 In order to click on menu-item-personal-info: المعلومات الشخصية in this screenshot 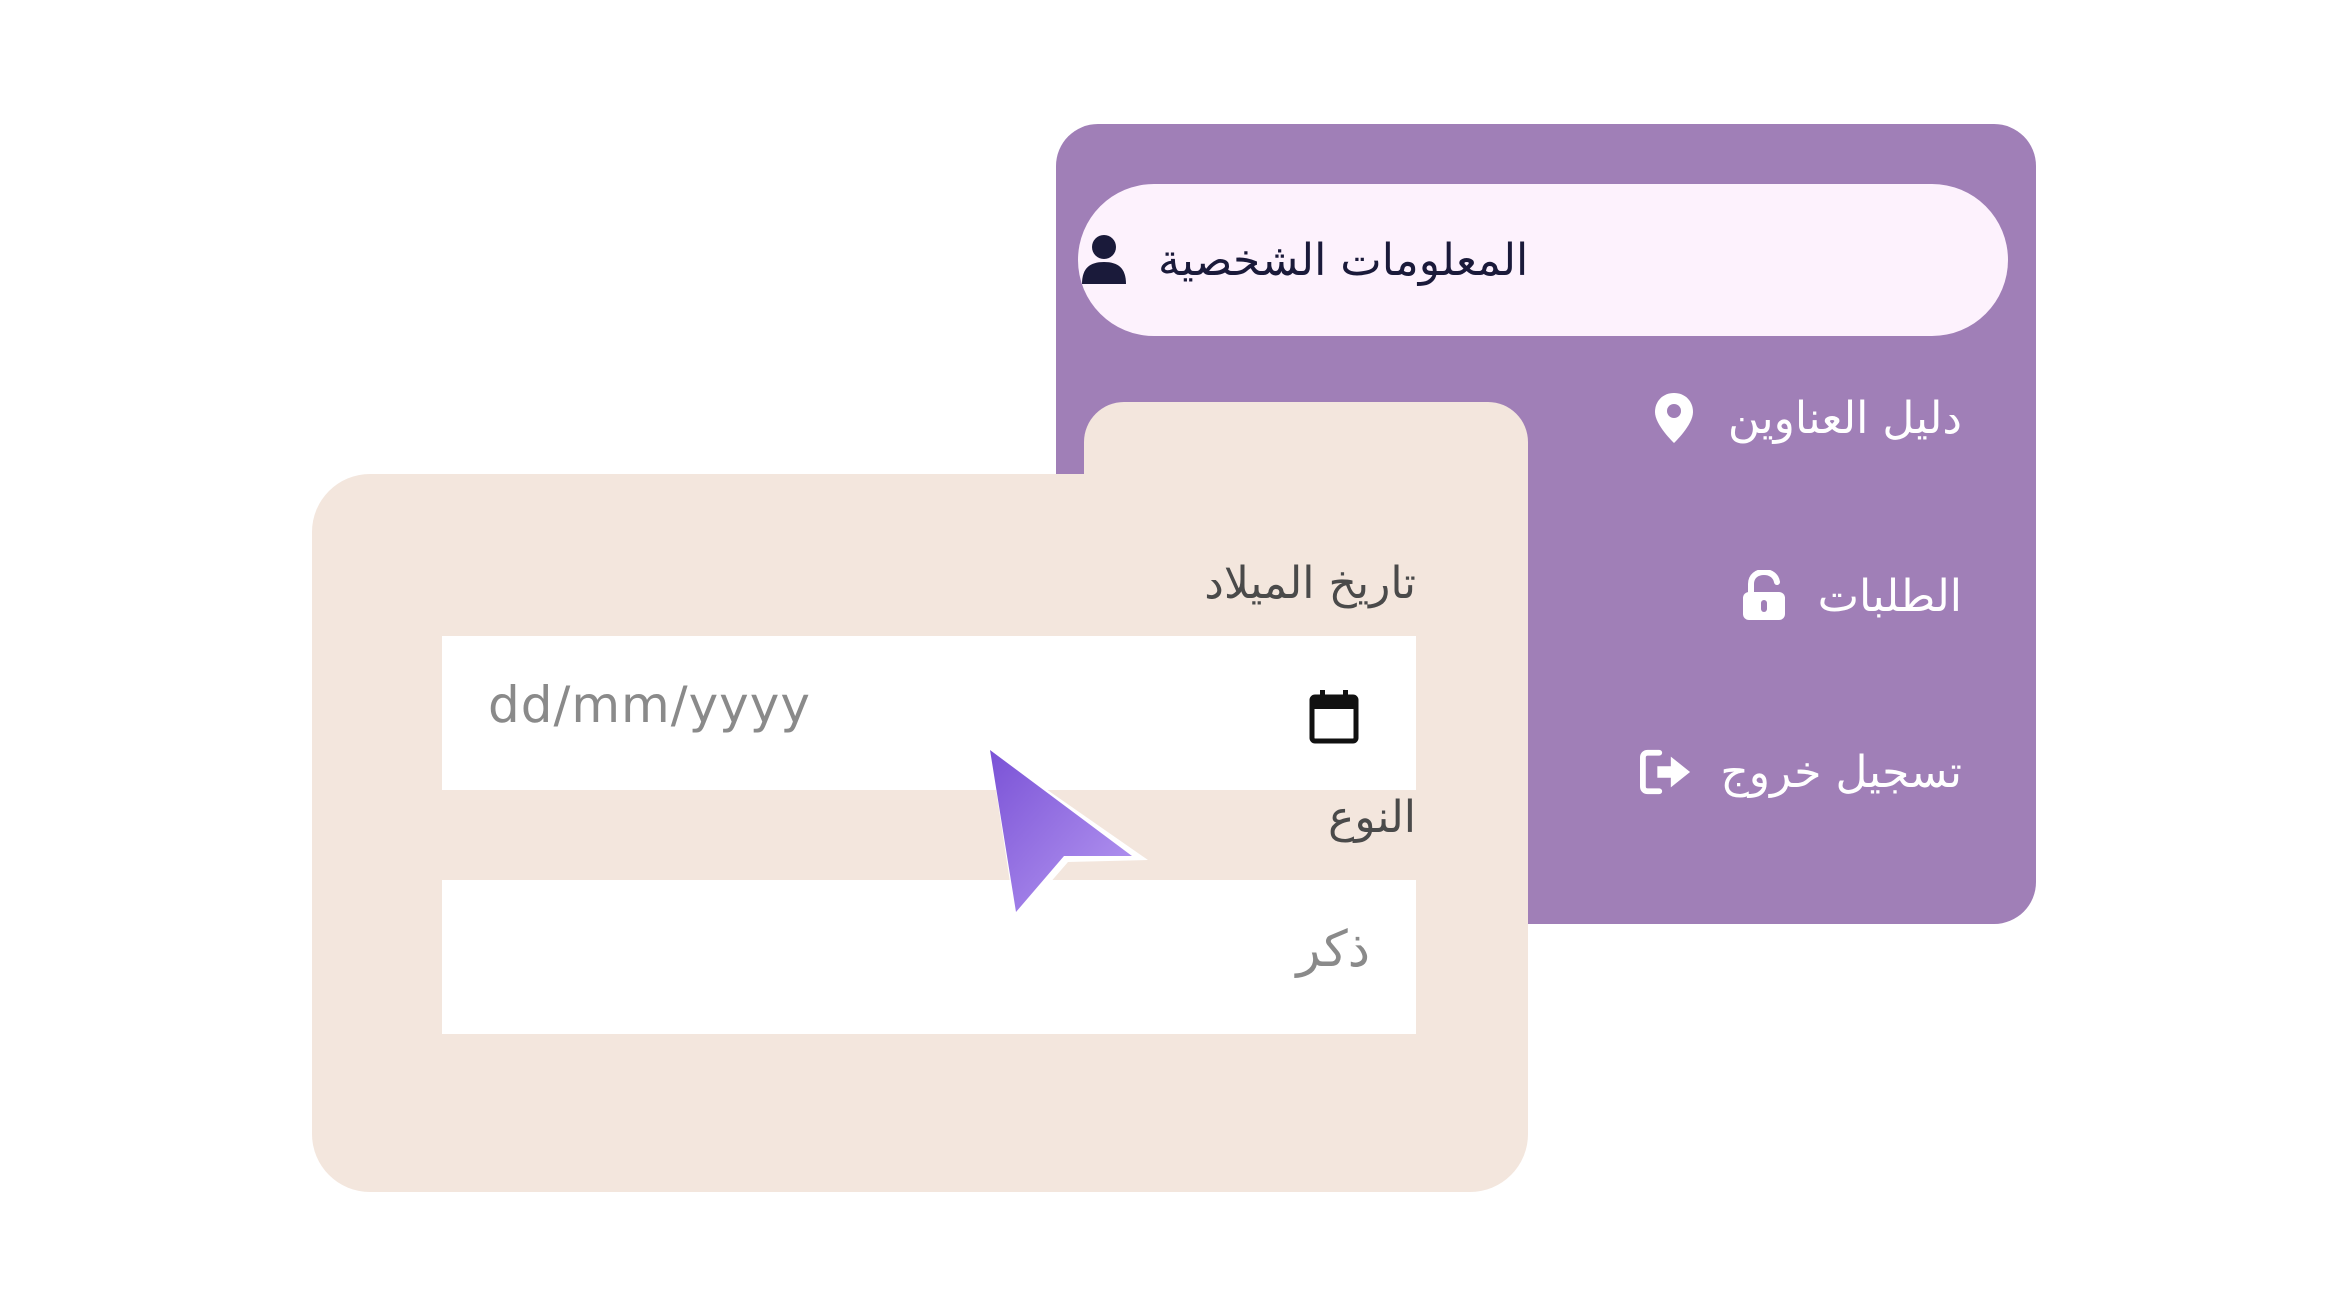, I will do `click(1543, 260)`.